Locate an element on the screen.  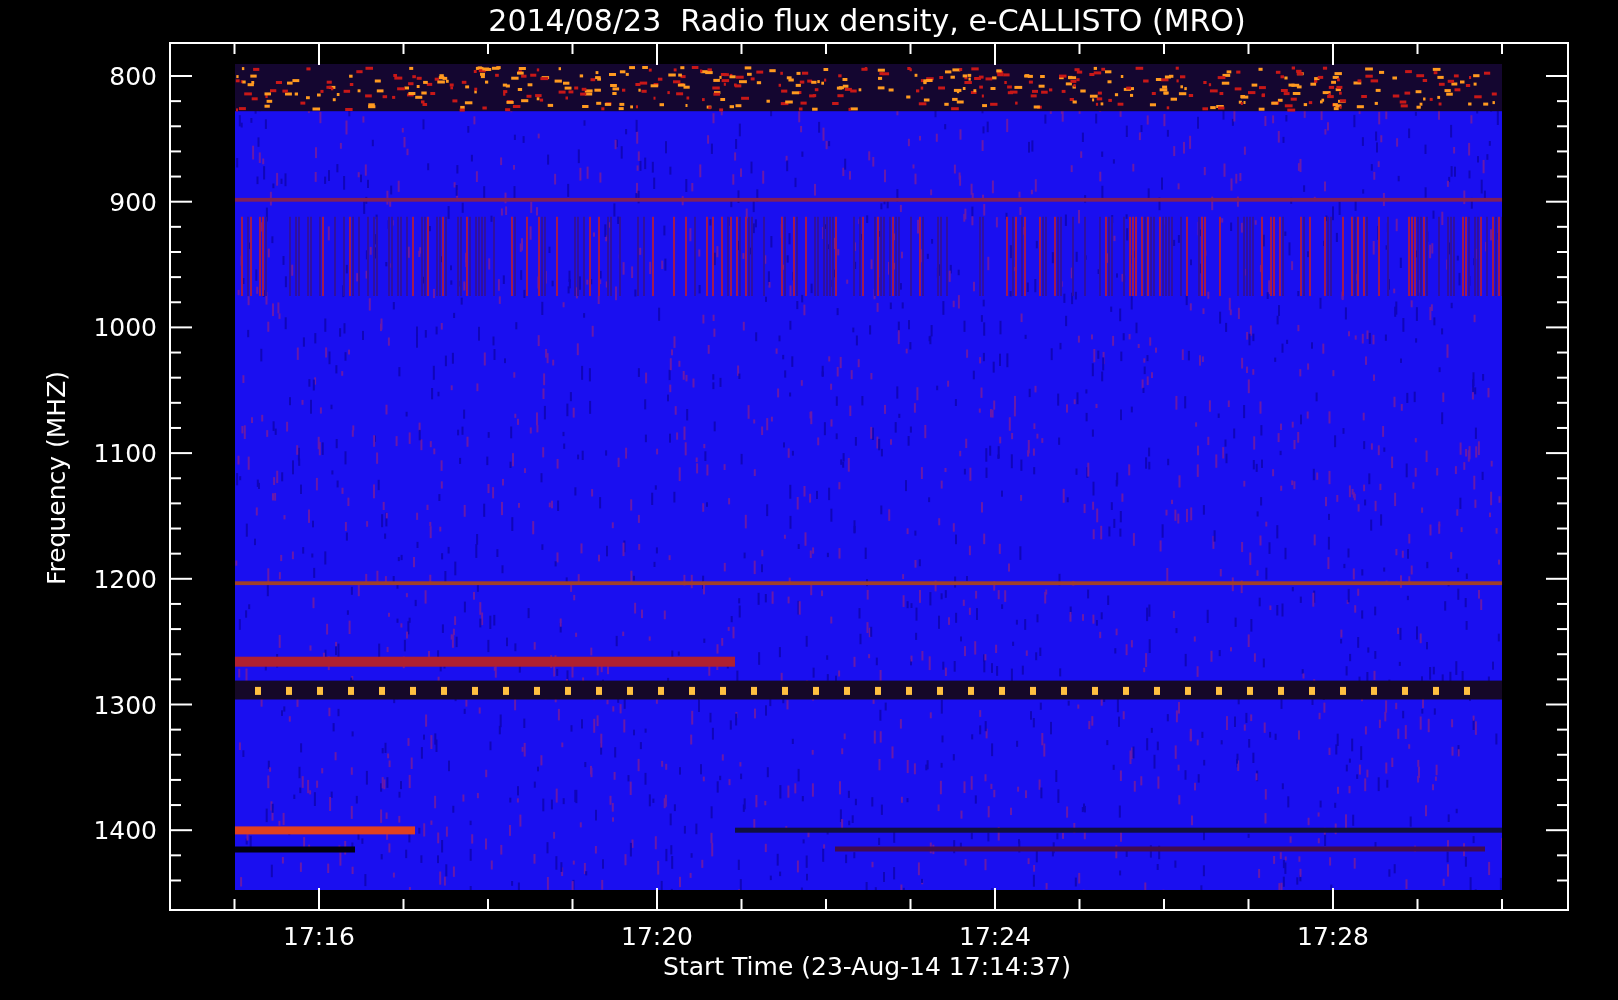
x-tick-label: 17:24 is located at coordinates (995, 936).